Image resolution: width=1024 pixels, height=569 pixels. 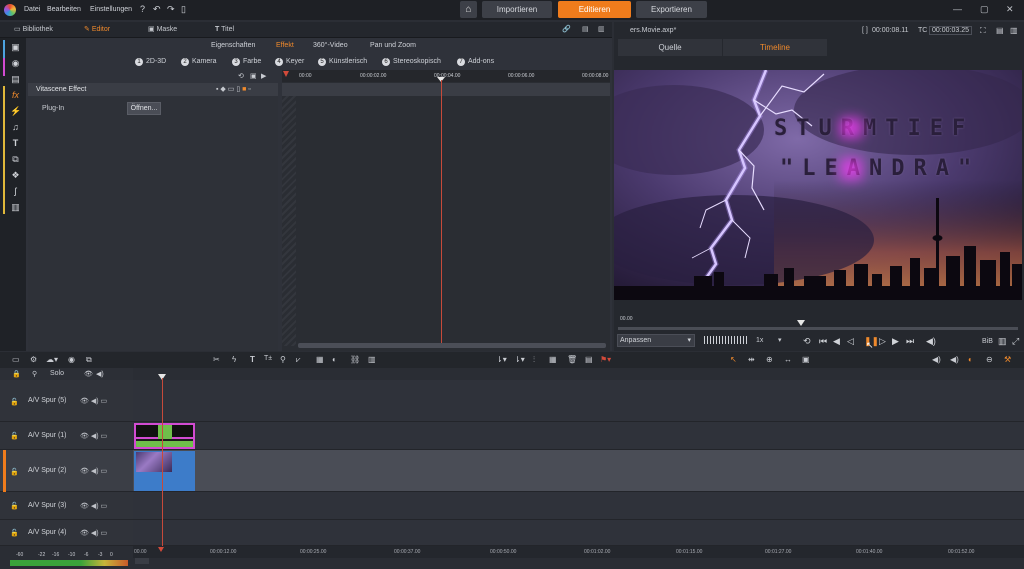 What do you see at coordinates (268, 358) in the screenshot?
I see `title-edit-icon: T±` at bounding box center [268, 358].